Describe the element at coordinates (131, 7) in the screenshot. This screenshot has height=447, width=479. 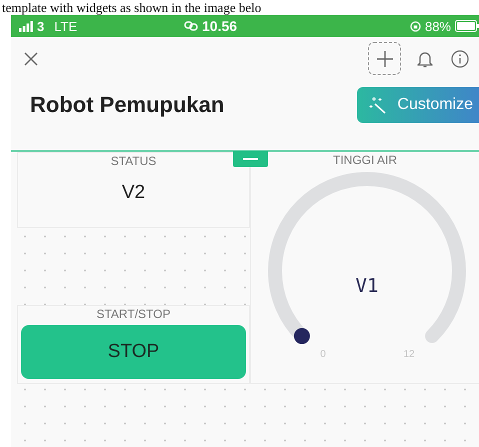
I see `caption-text: template with widgets as shown in the image belo` at that location.